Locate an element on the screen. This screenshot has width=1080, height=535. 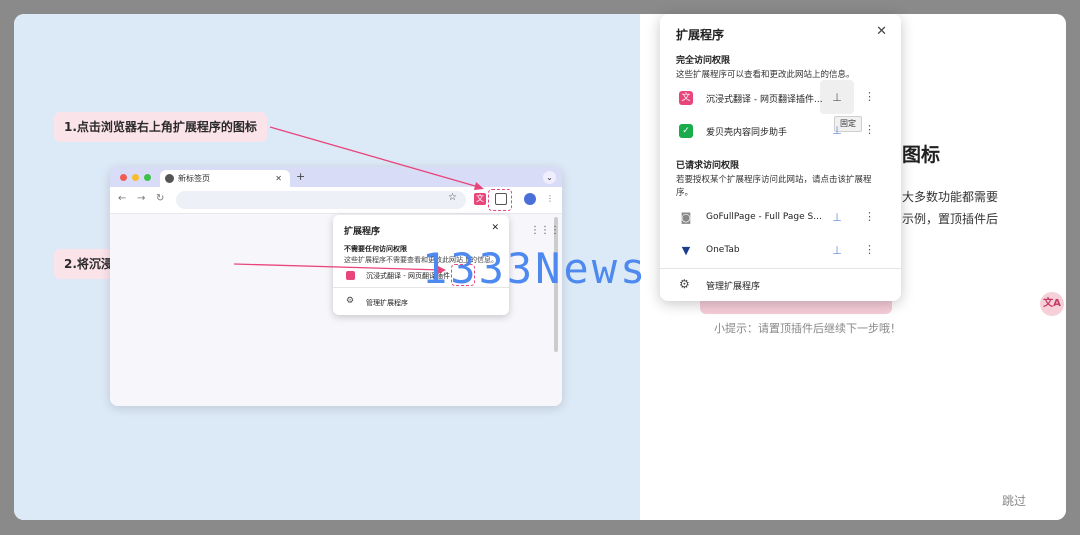
extension-row: ✓ 爱贝壳内容同步助手 ⊥ ⋮ is located at coordinates (780, 131).